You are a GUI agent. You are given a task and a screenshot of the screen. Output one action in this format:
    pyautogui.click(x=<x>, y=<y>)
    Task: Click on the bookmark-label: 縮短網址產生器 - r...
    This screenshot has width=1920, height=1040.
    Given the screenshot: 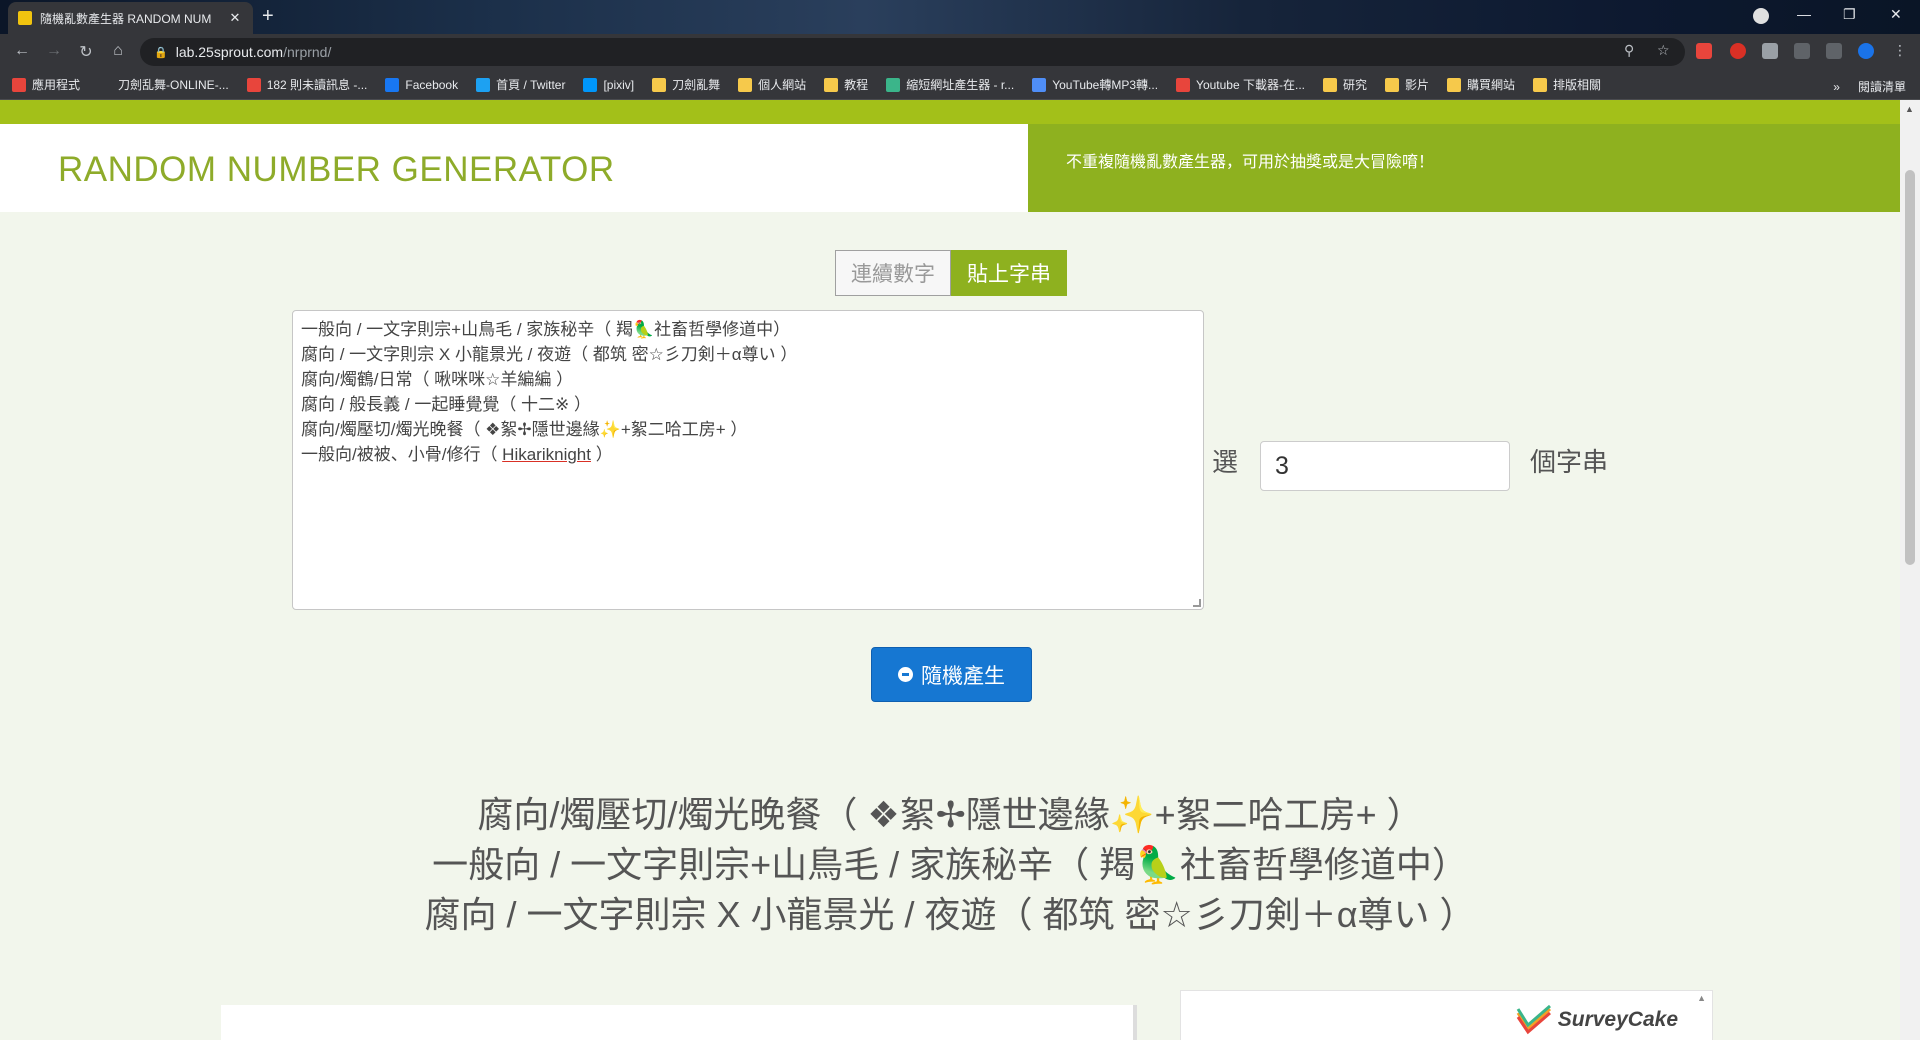 What is the action you would take?
    pyautogui.click(x=960, y=85)
    